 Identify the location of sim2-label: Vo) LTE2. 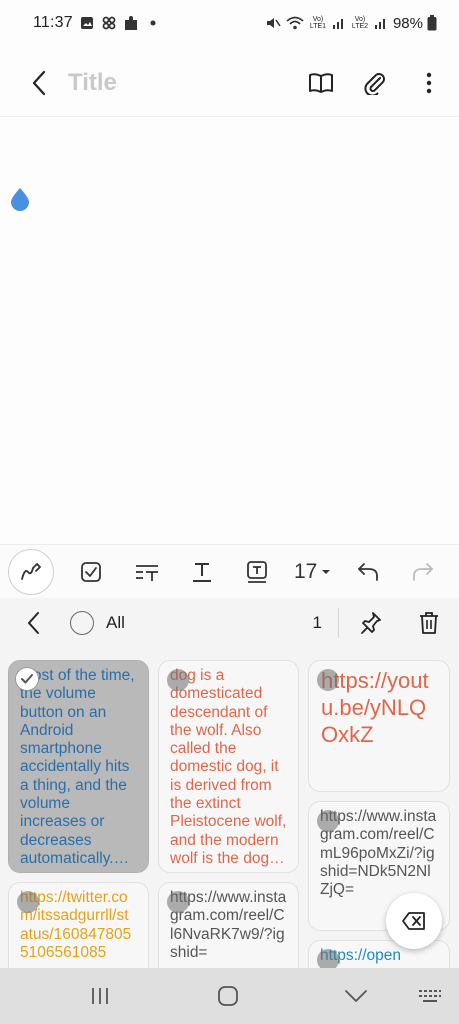
(360, 23).